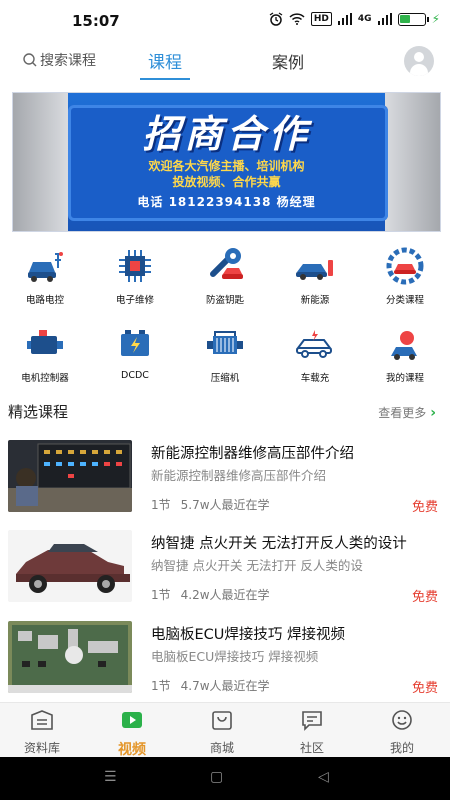 The width and height of the screenshot is (450, 800). Describe the element at coordinates (165, 60) in the screenshot. I see `tab-course: 课程` at that location.